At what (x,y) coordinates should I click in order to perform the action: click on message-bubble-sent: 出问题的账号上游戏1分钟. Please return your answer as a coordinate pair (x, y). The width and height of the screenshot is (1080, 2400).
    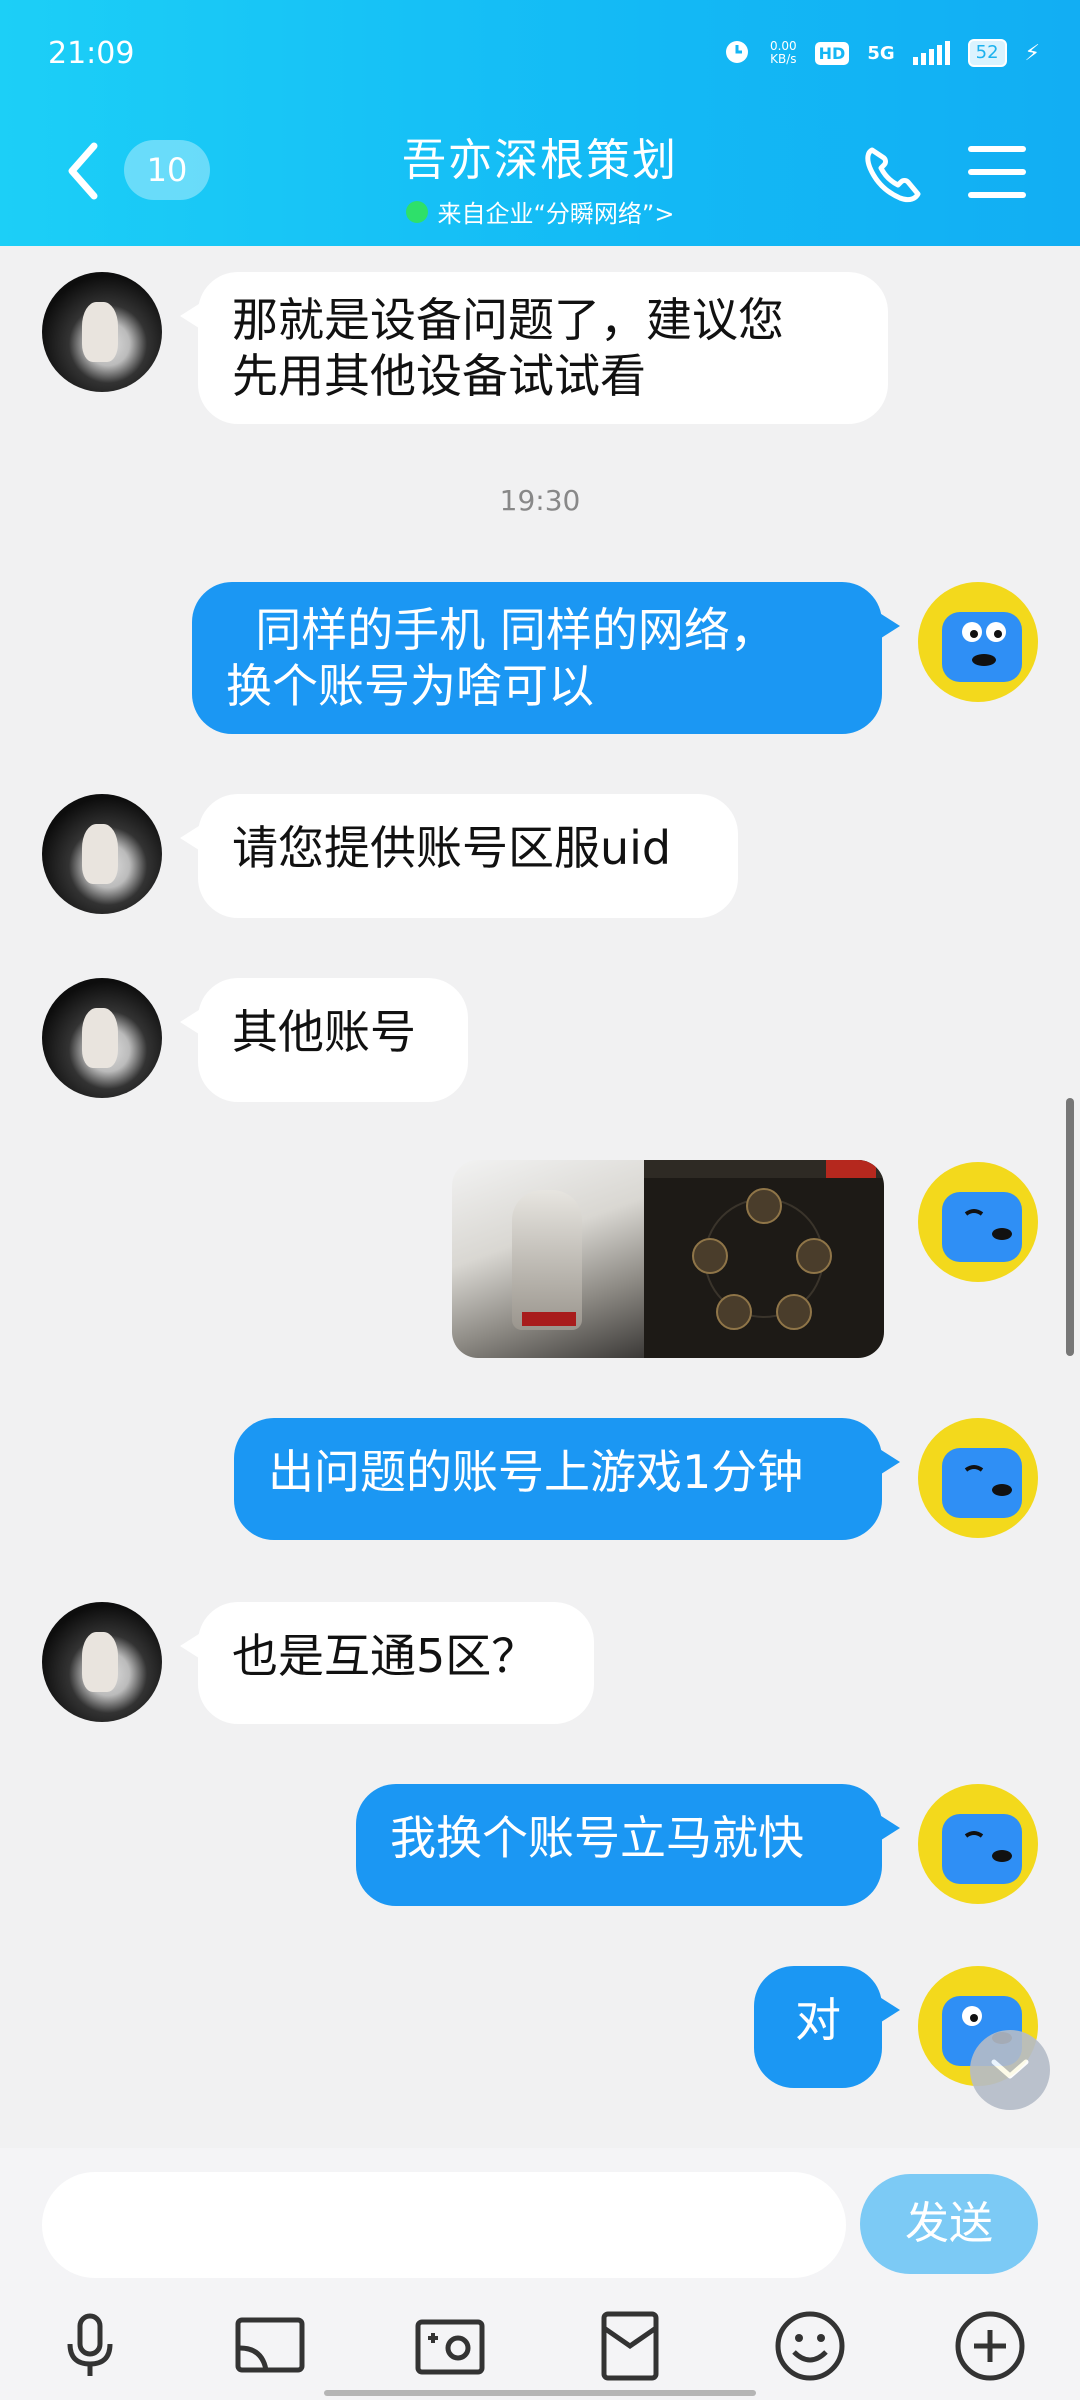
    Looking at the image, I should click on (567, 1479).